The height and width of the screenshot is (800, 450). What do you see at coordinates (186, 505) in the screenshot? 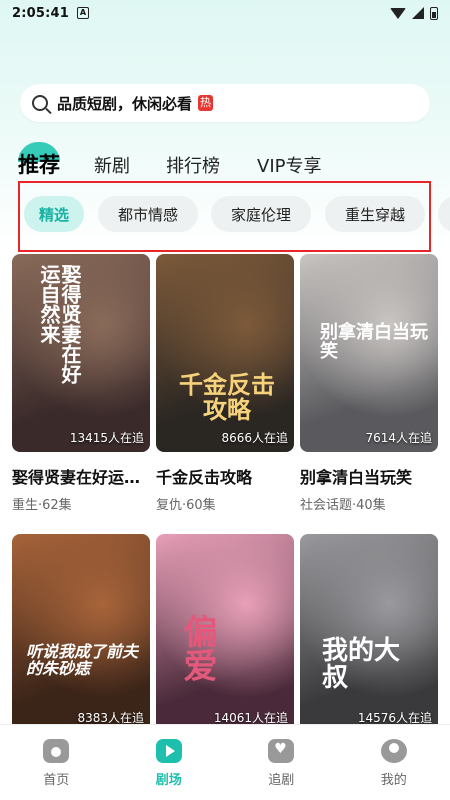
I see `drama-meta: 复仇·60集` at bounding box center [186, 505].